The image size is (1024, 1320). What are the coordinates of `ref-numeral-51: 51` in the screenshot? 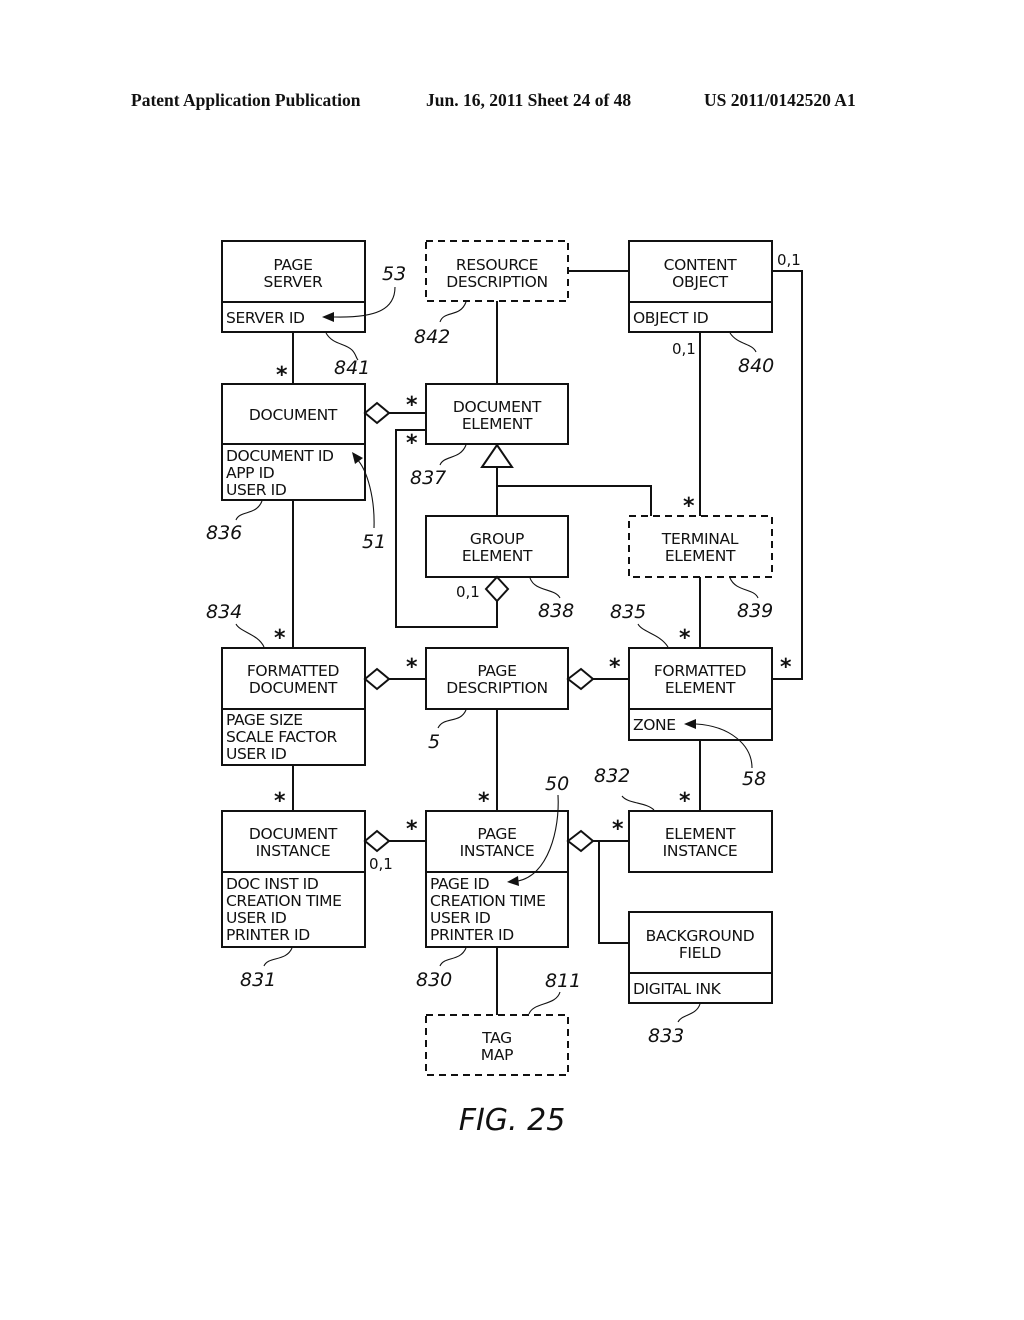 It's located at (374, 542).